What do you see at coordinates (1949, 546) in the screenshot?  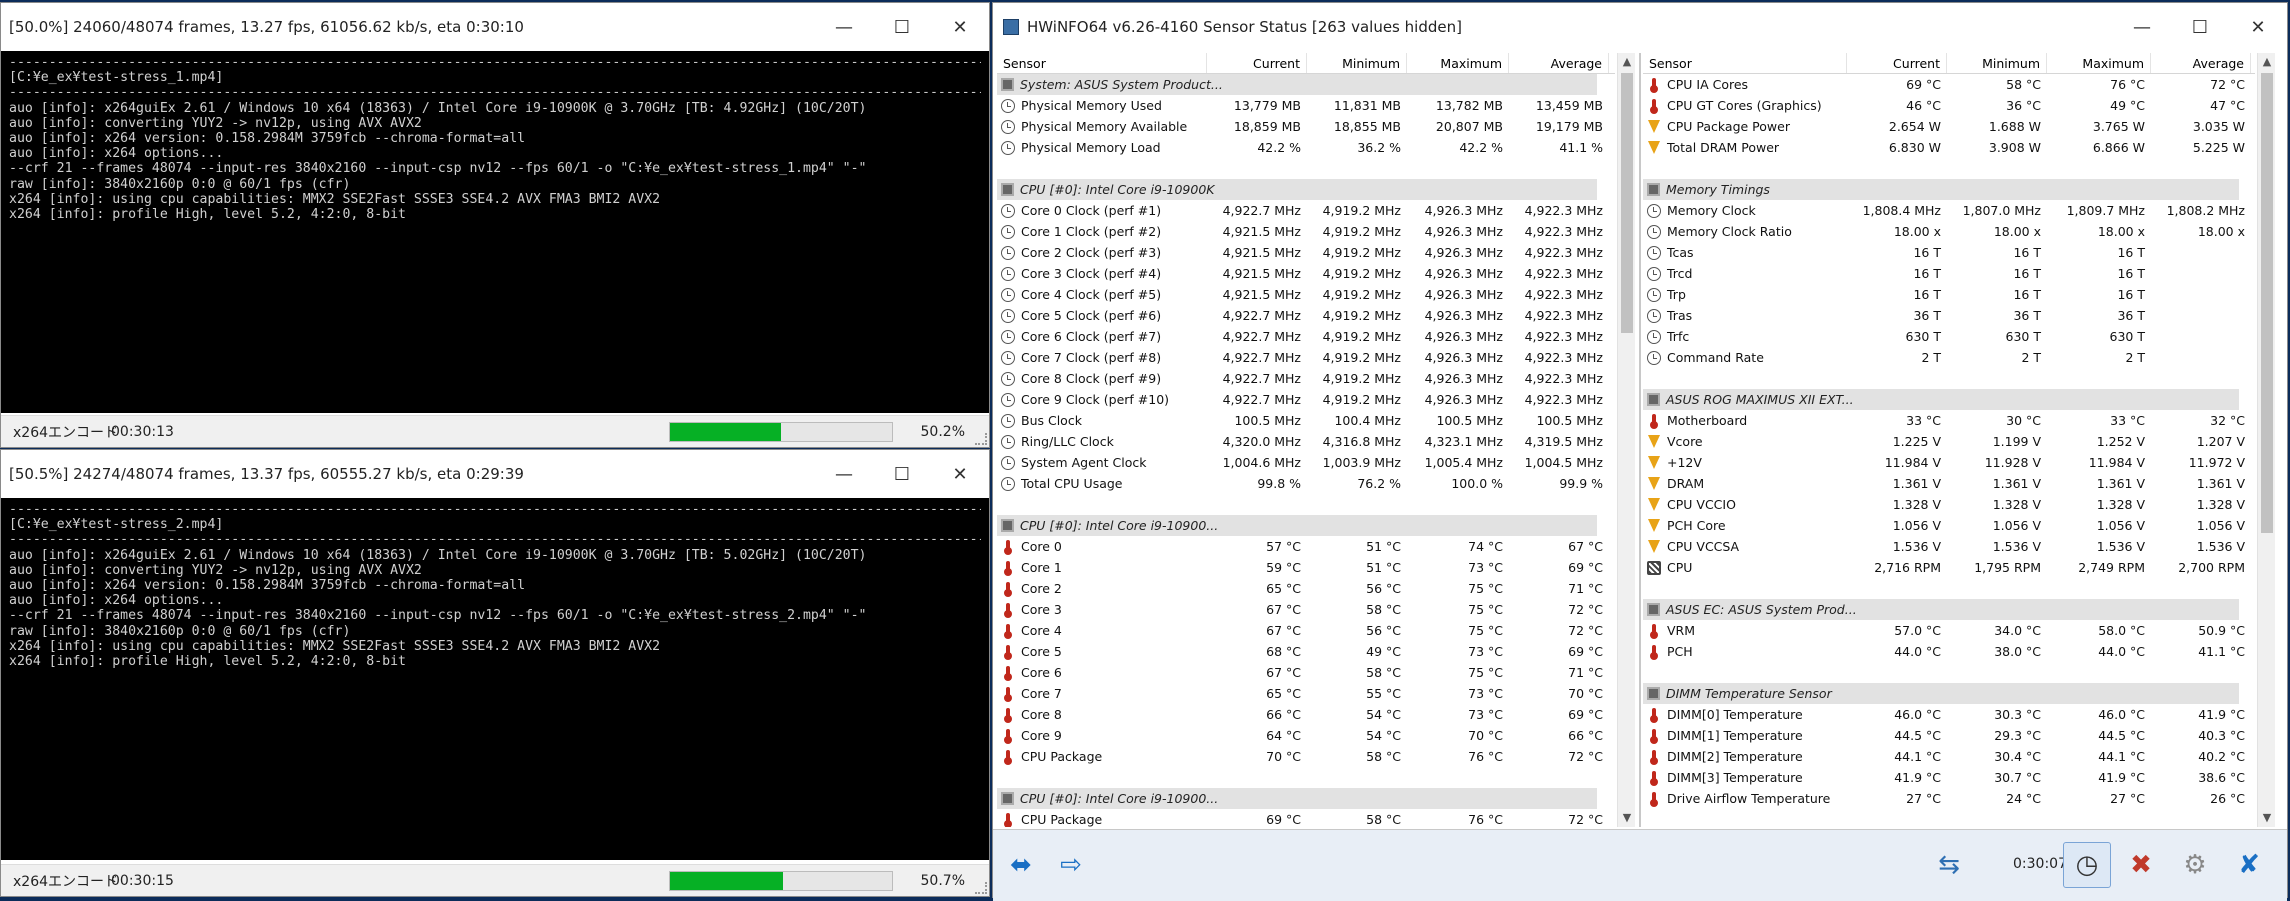 I see `sensor-row: CPU VCCSA 1.536 V 1.536 V 1.536 V 1.536 V` at bounding box center [1949, 546].